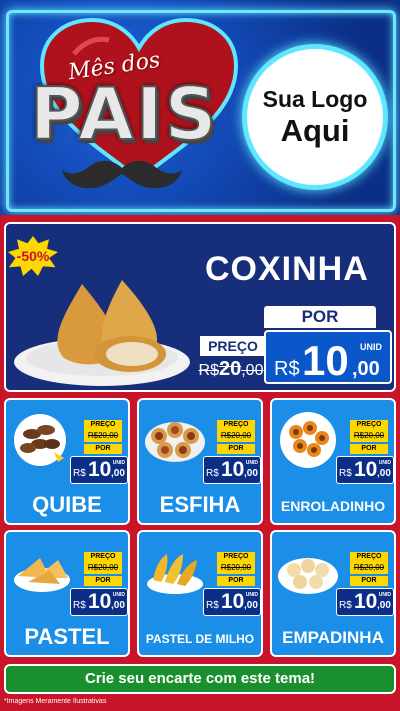 The width and height of the screenshot is (400, 711). Describe the element at coordinates (200, 639) in the screenshot. I see `product-name: PASTEL DE MILHO` at that location.